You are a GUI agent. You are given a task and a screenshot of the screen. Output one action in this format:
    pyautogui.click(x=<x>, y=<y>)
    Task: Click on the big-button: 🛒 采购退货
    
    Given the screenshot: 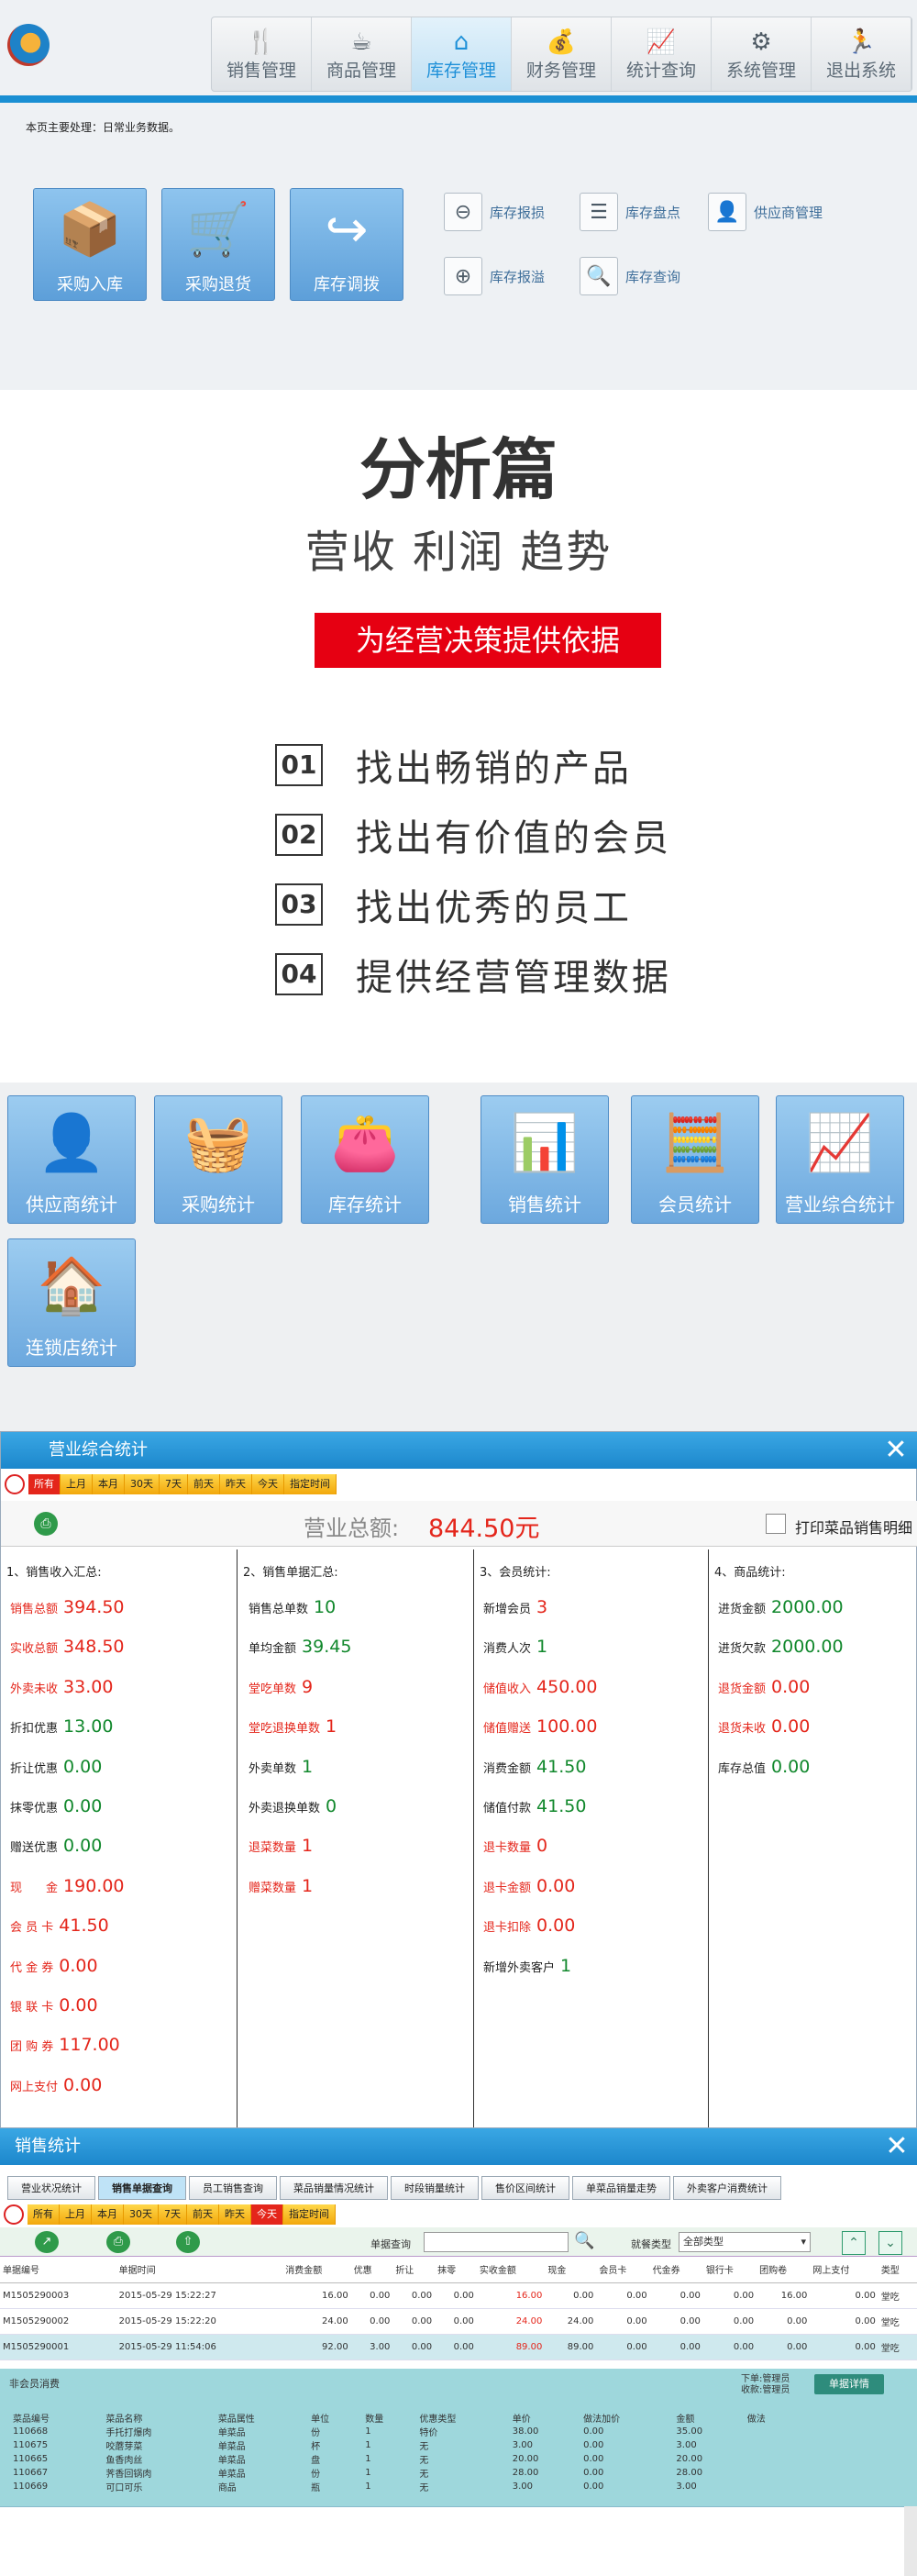 What is the action you would take?
    pyautogui.click(x=218, y=244)
    